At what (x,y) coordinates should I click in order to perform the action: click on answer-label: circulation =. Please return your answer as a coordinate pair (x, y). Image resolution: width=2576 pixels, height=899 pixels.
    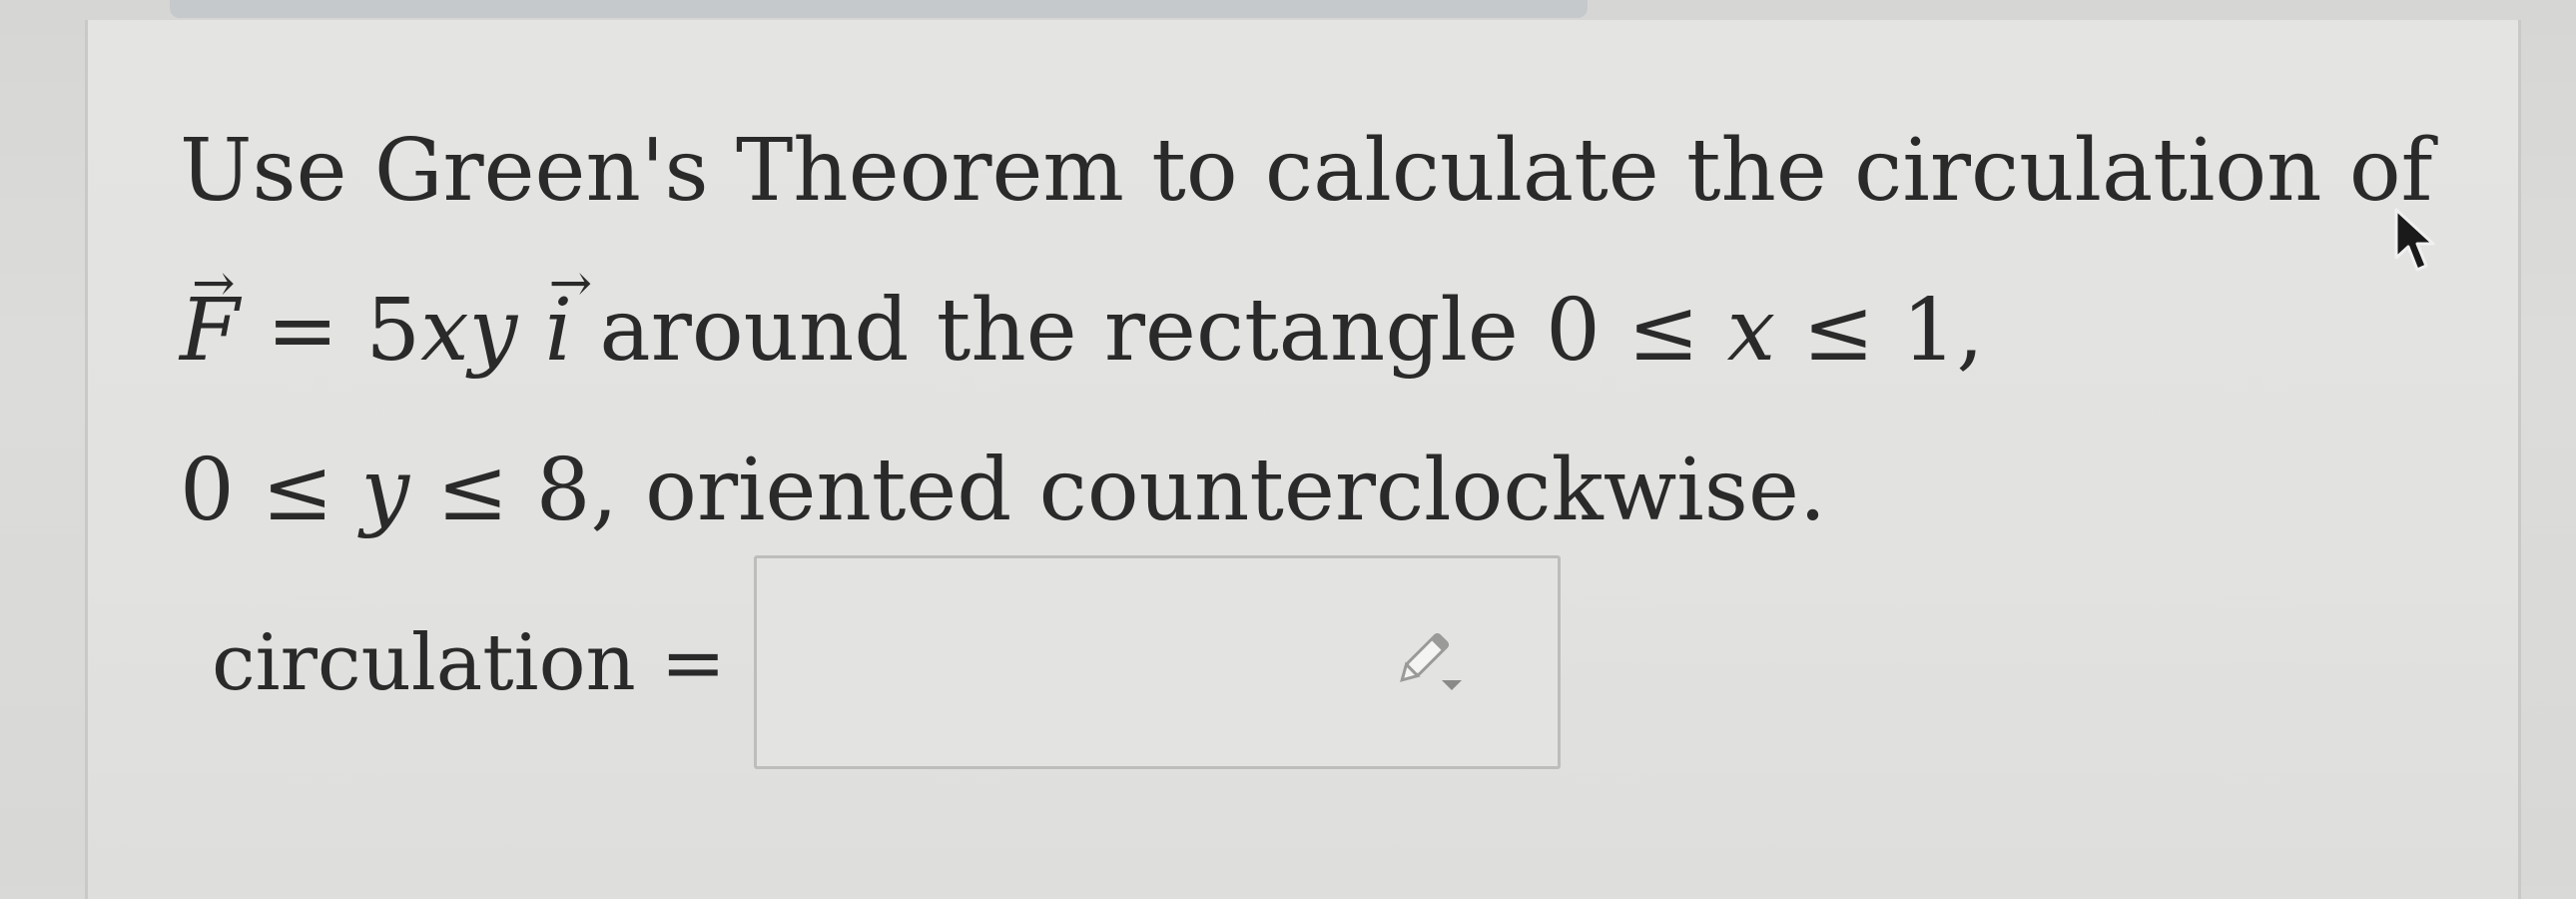
    Looking at the image, I should click on (469, 663).